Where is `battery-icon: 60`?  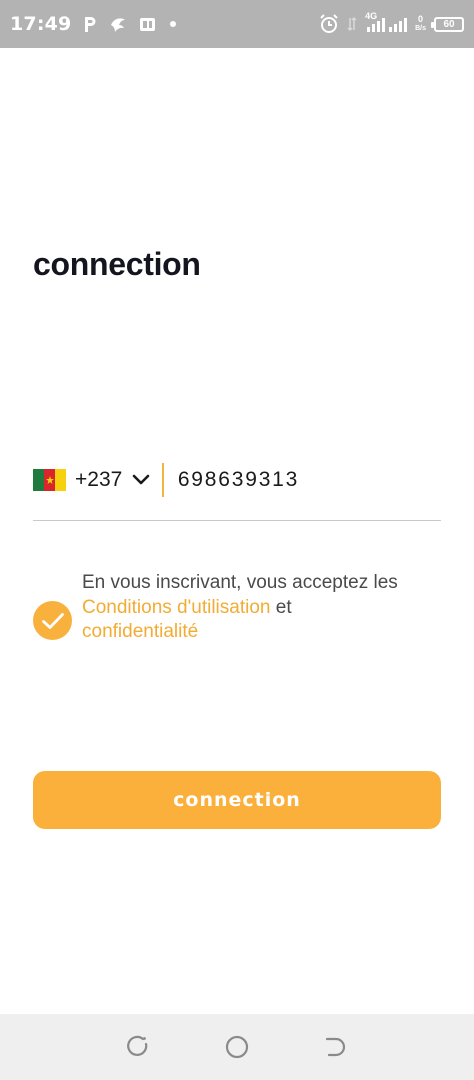
battery-icon: 60 is located at coordinates (447, 24).